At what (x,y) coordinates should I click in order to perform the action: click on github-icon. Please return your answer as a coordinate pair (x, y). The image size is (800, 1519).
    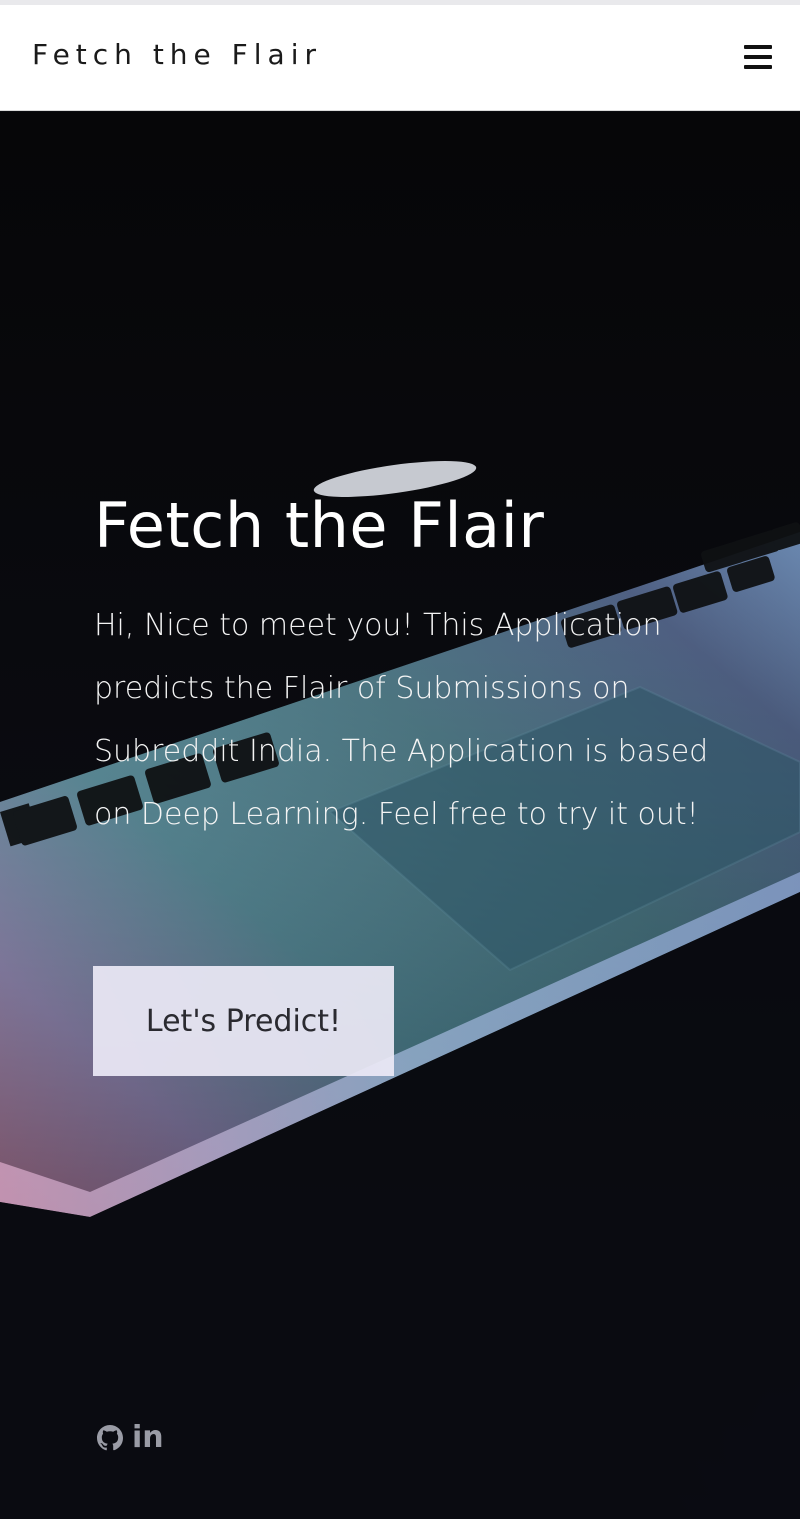
    Looking at the image, I should click on (110, 1438).